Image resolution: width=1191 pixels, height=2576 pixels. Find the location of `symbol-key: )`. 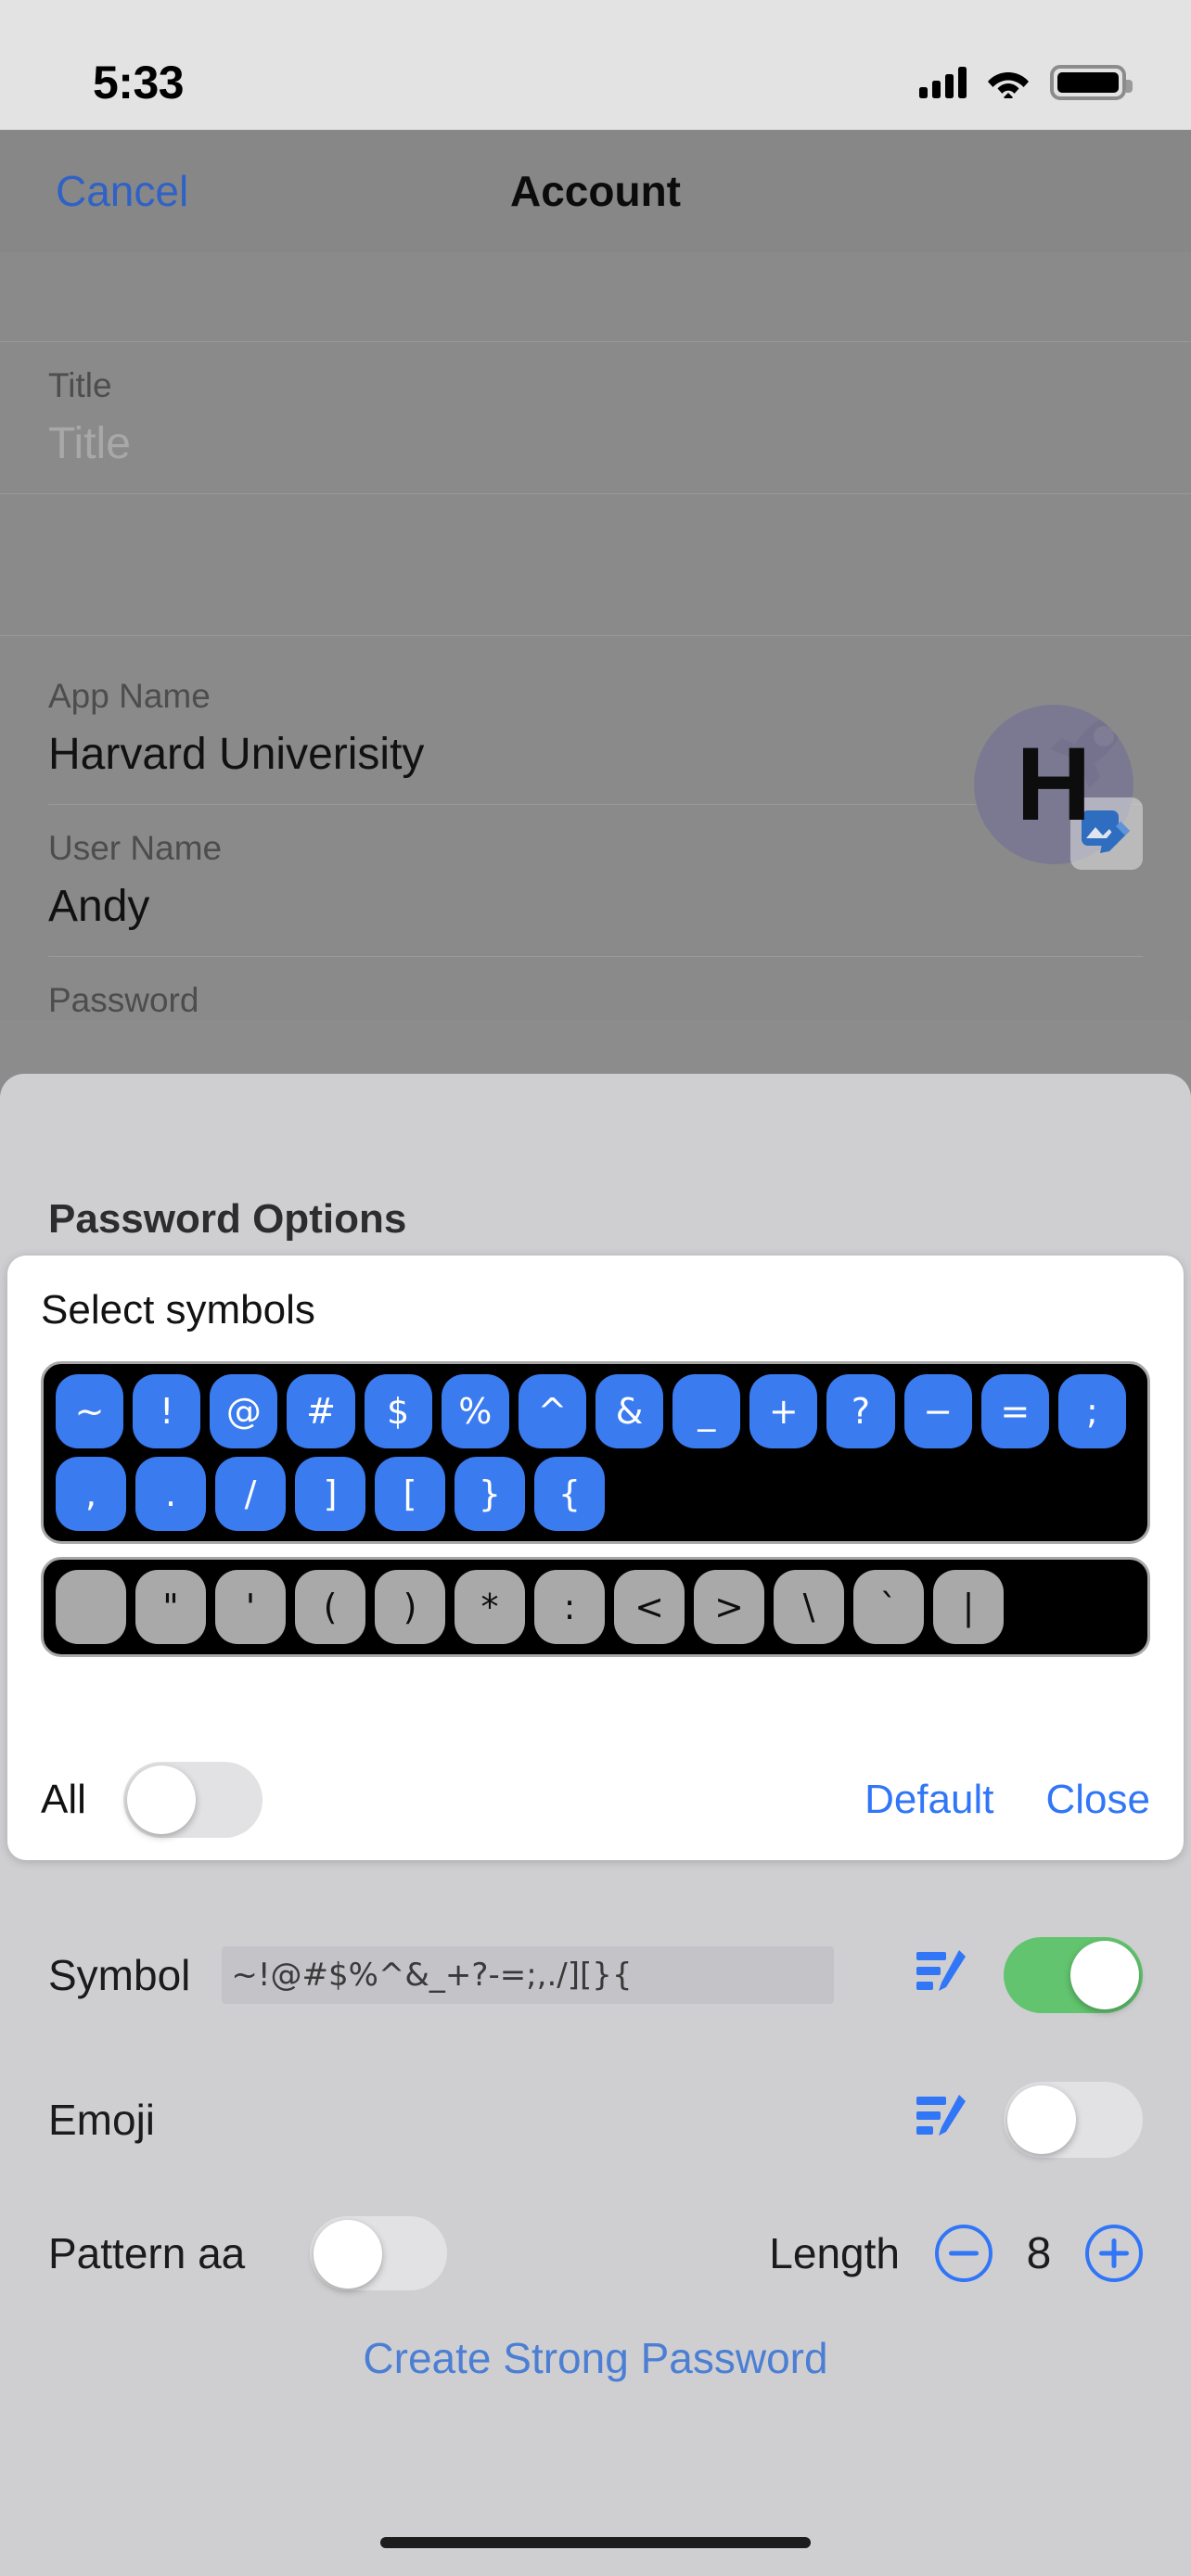

symbol-key: ) is located at coordinates (410, 1607).